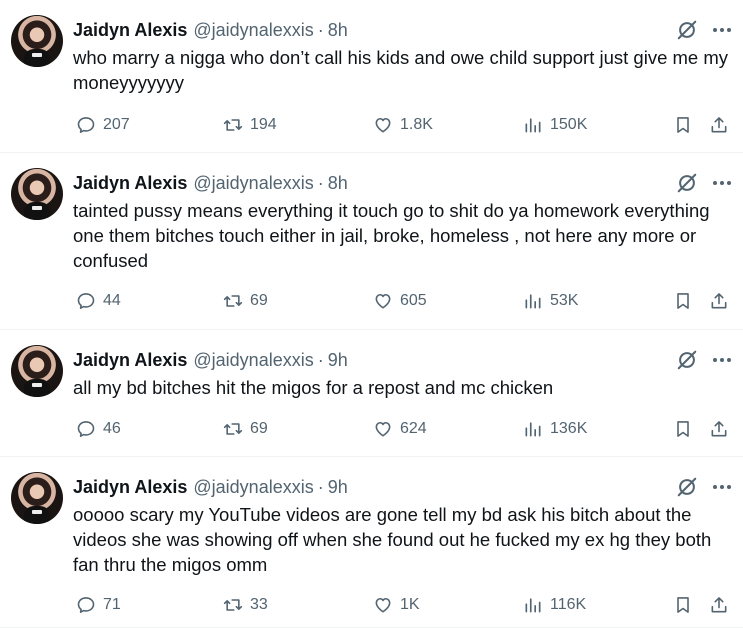  Describe the element at coordinates (413, 300) in the screenshot. I see `like-count: 605` at that location.